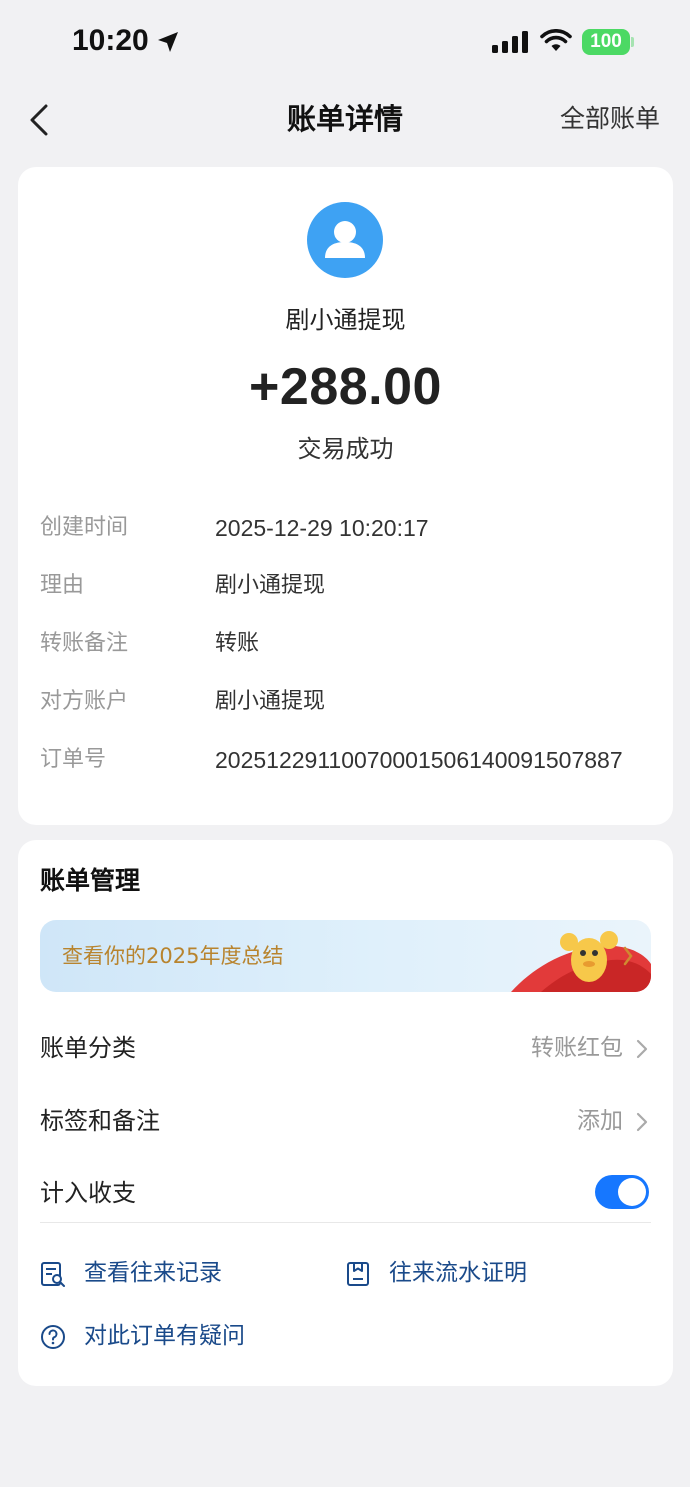 The image size is (690, 1487). I want to click on wifi-icon, so click(556, 40).